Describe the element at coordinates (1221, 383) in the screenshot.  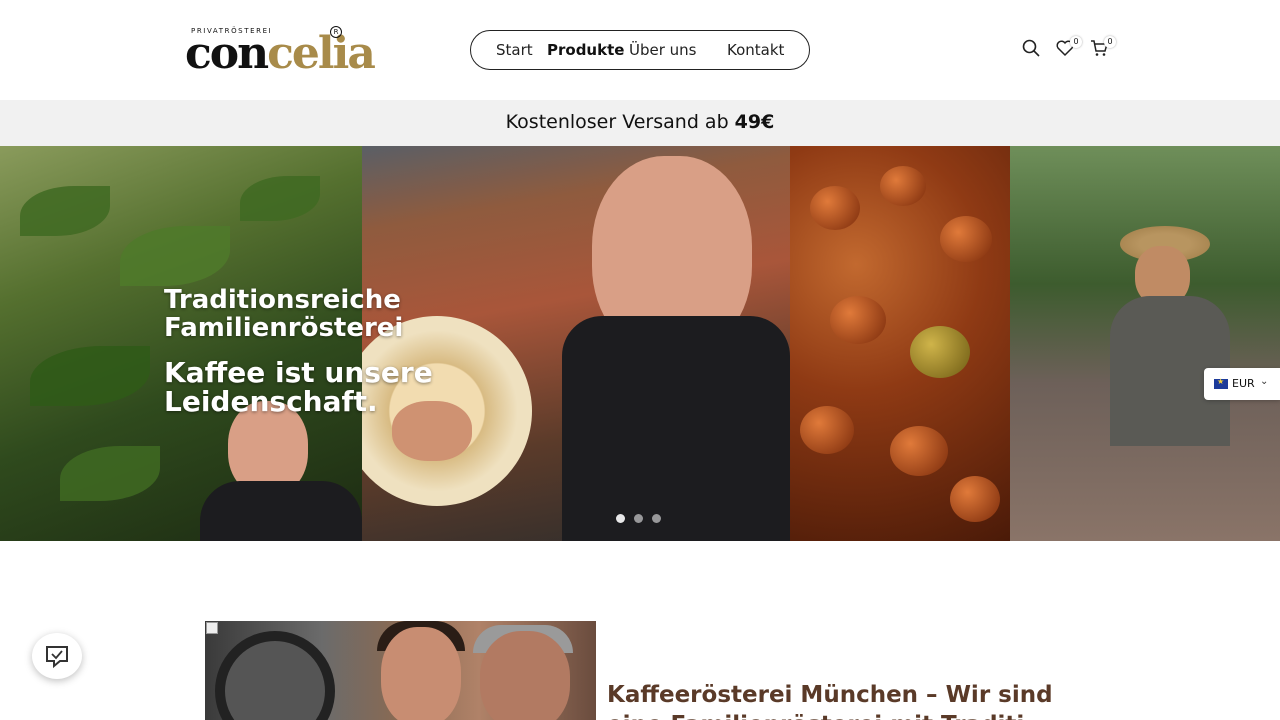
I see `eu-flag-icon` at that location.